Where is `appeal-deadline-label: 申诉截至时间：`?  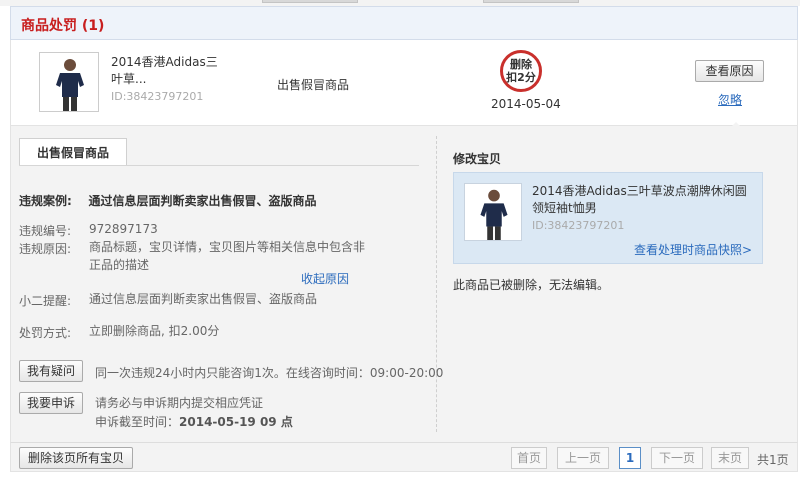 appeal-deadline-label: 申诉截至时间： is located at coordinates (137, 422).